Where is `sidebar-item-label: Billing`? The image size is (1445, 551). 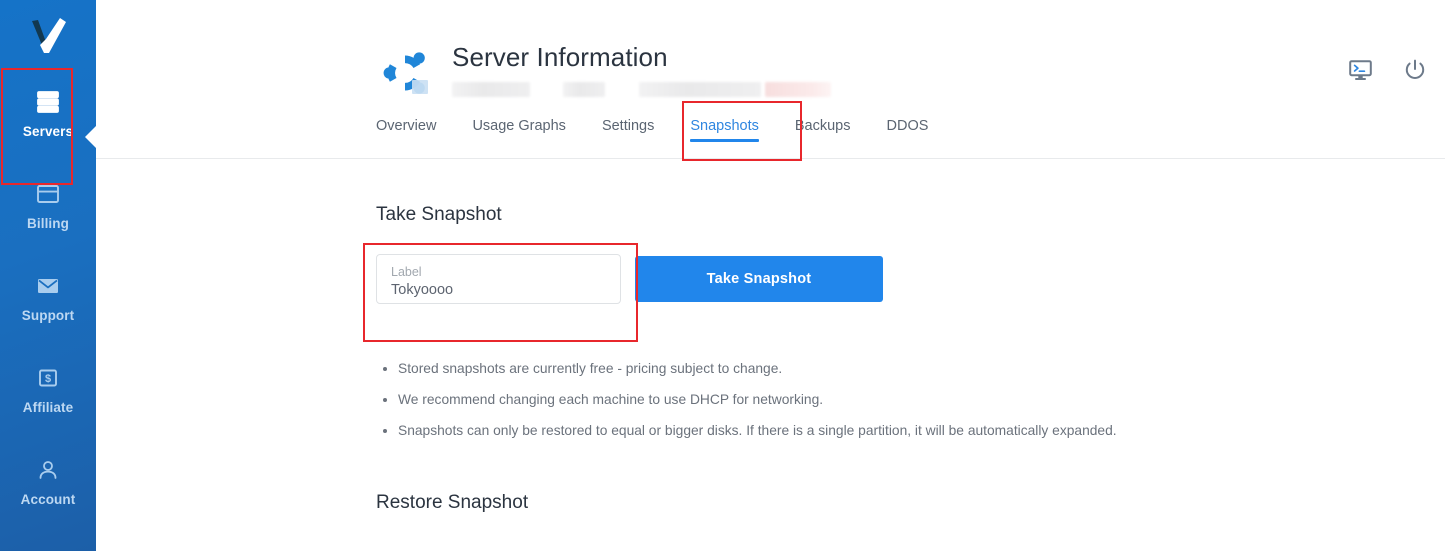
sidebar-item-label: Billing is located at coordinates (48, 224).